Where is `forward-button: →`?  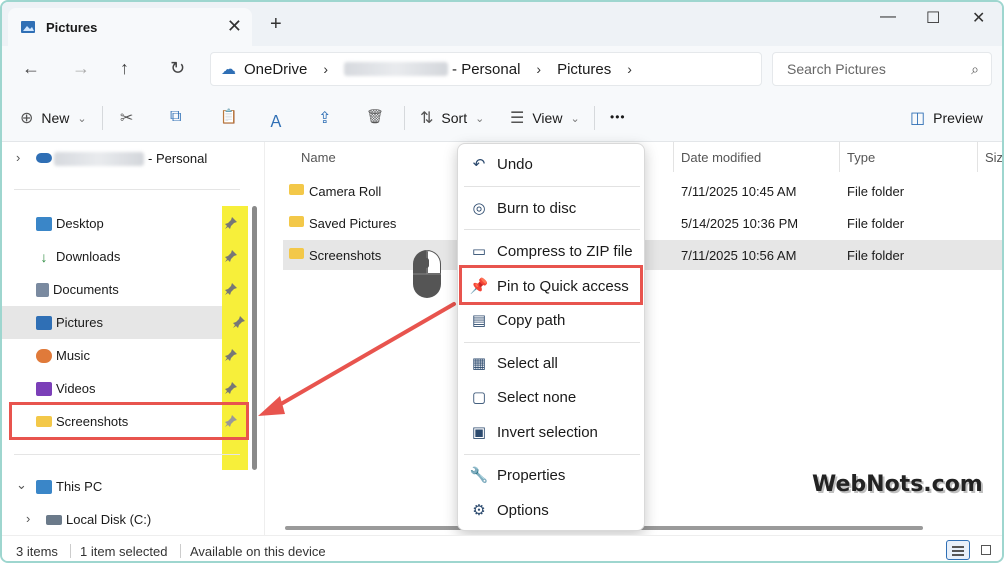
forward-button: → is located at coordinates (81, 68).